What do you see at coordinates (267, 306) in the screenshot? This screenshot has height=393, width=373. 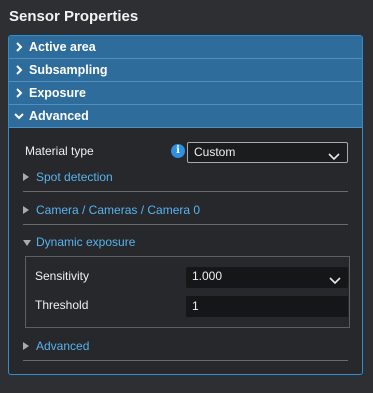 I see `threshold-input: 1` at bounding box center [267, 306].